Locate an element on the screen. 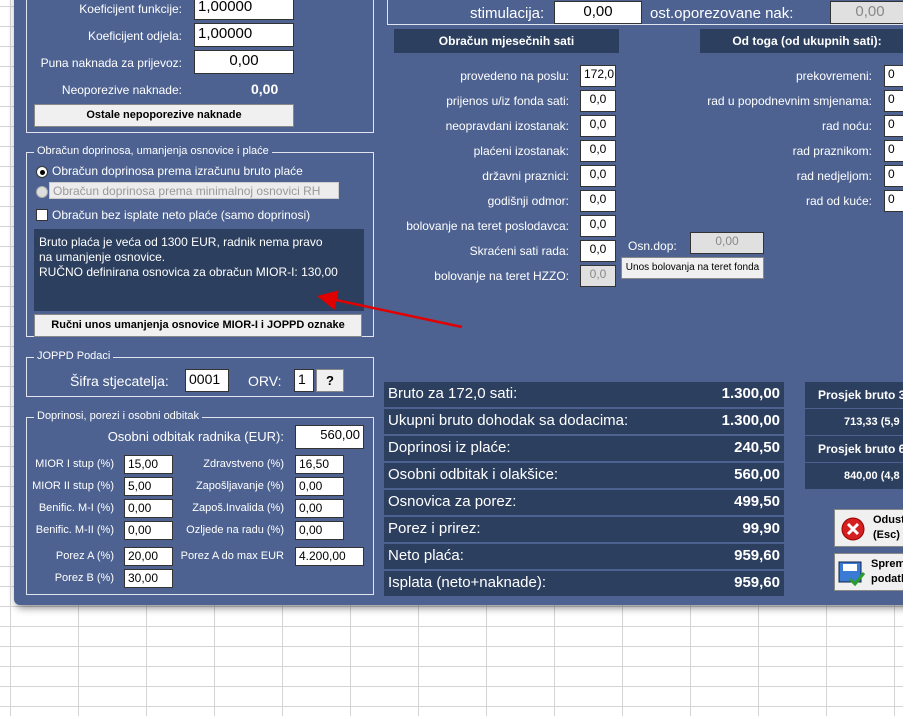 The width and height of the screenshot is (903, 716). red-arrow-annotation is located at coordinates (390, 309).